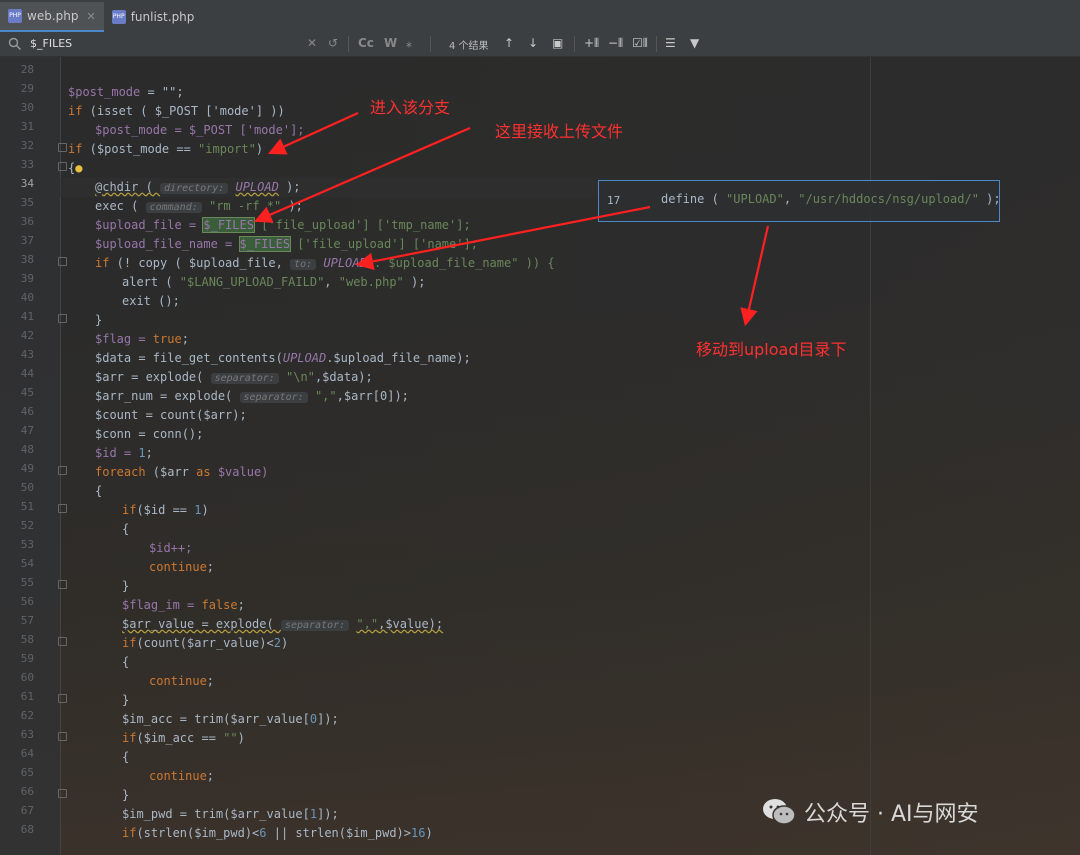 This screenshot has width=1080, height=855. I want to click on code-line-60: continue;, so click(182, 681).